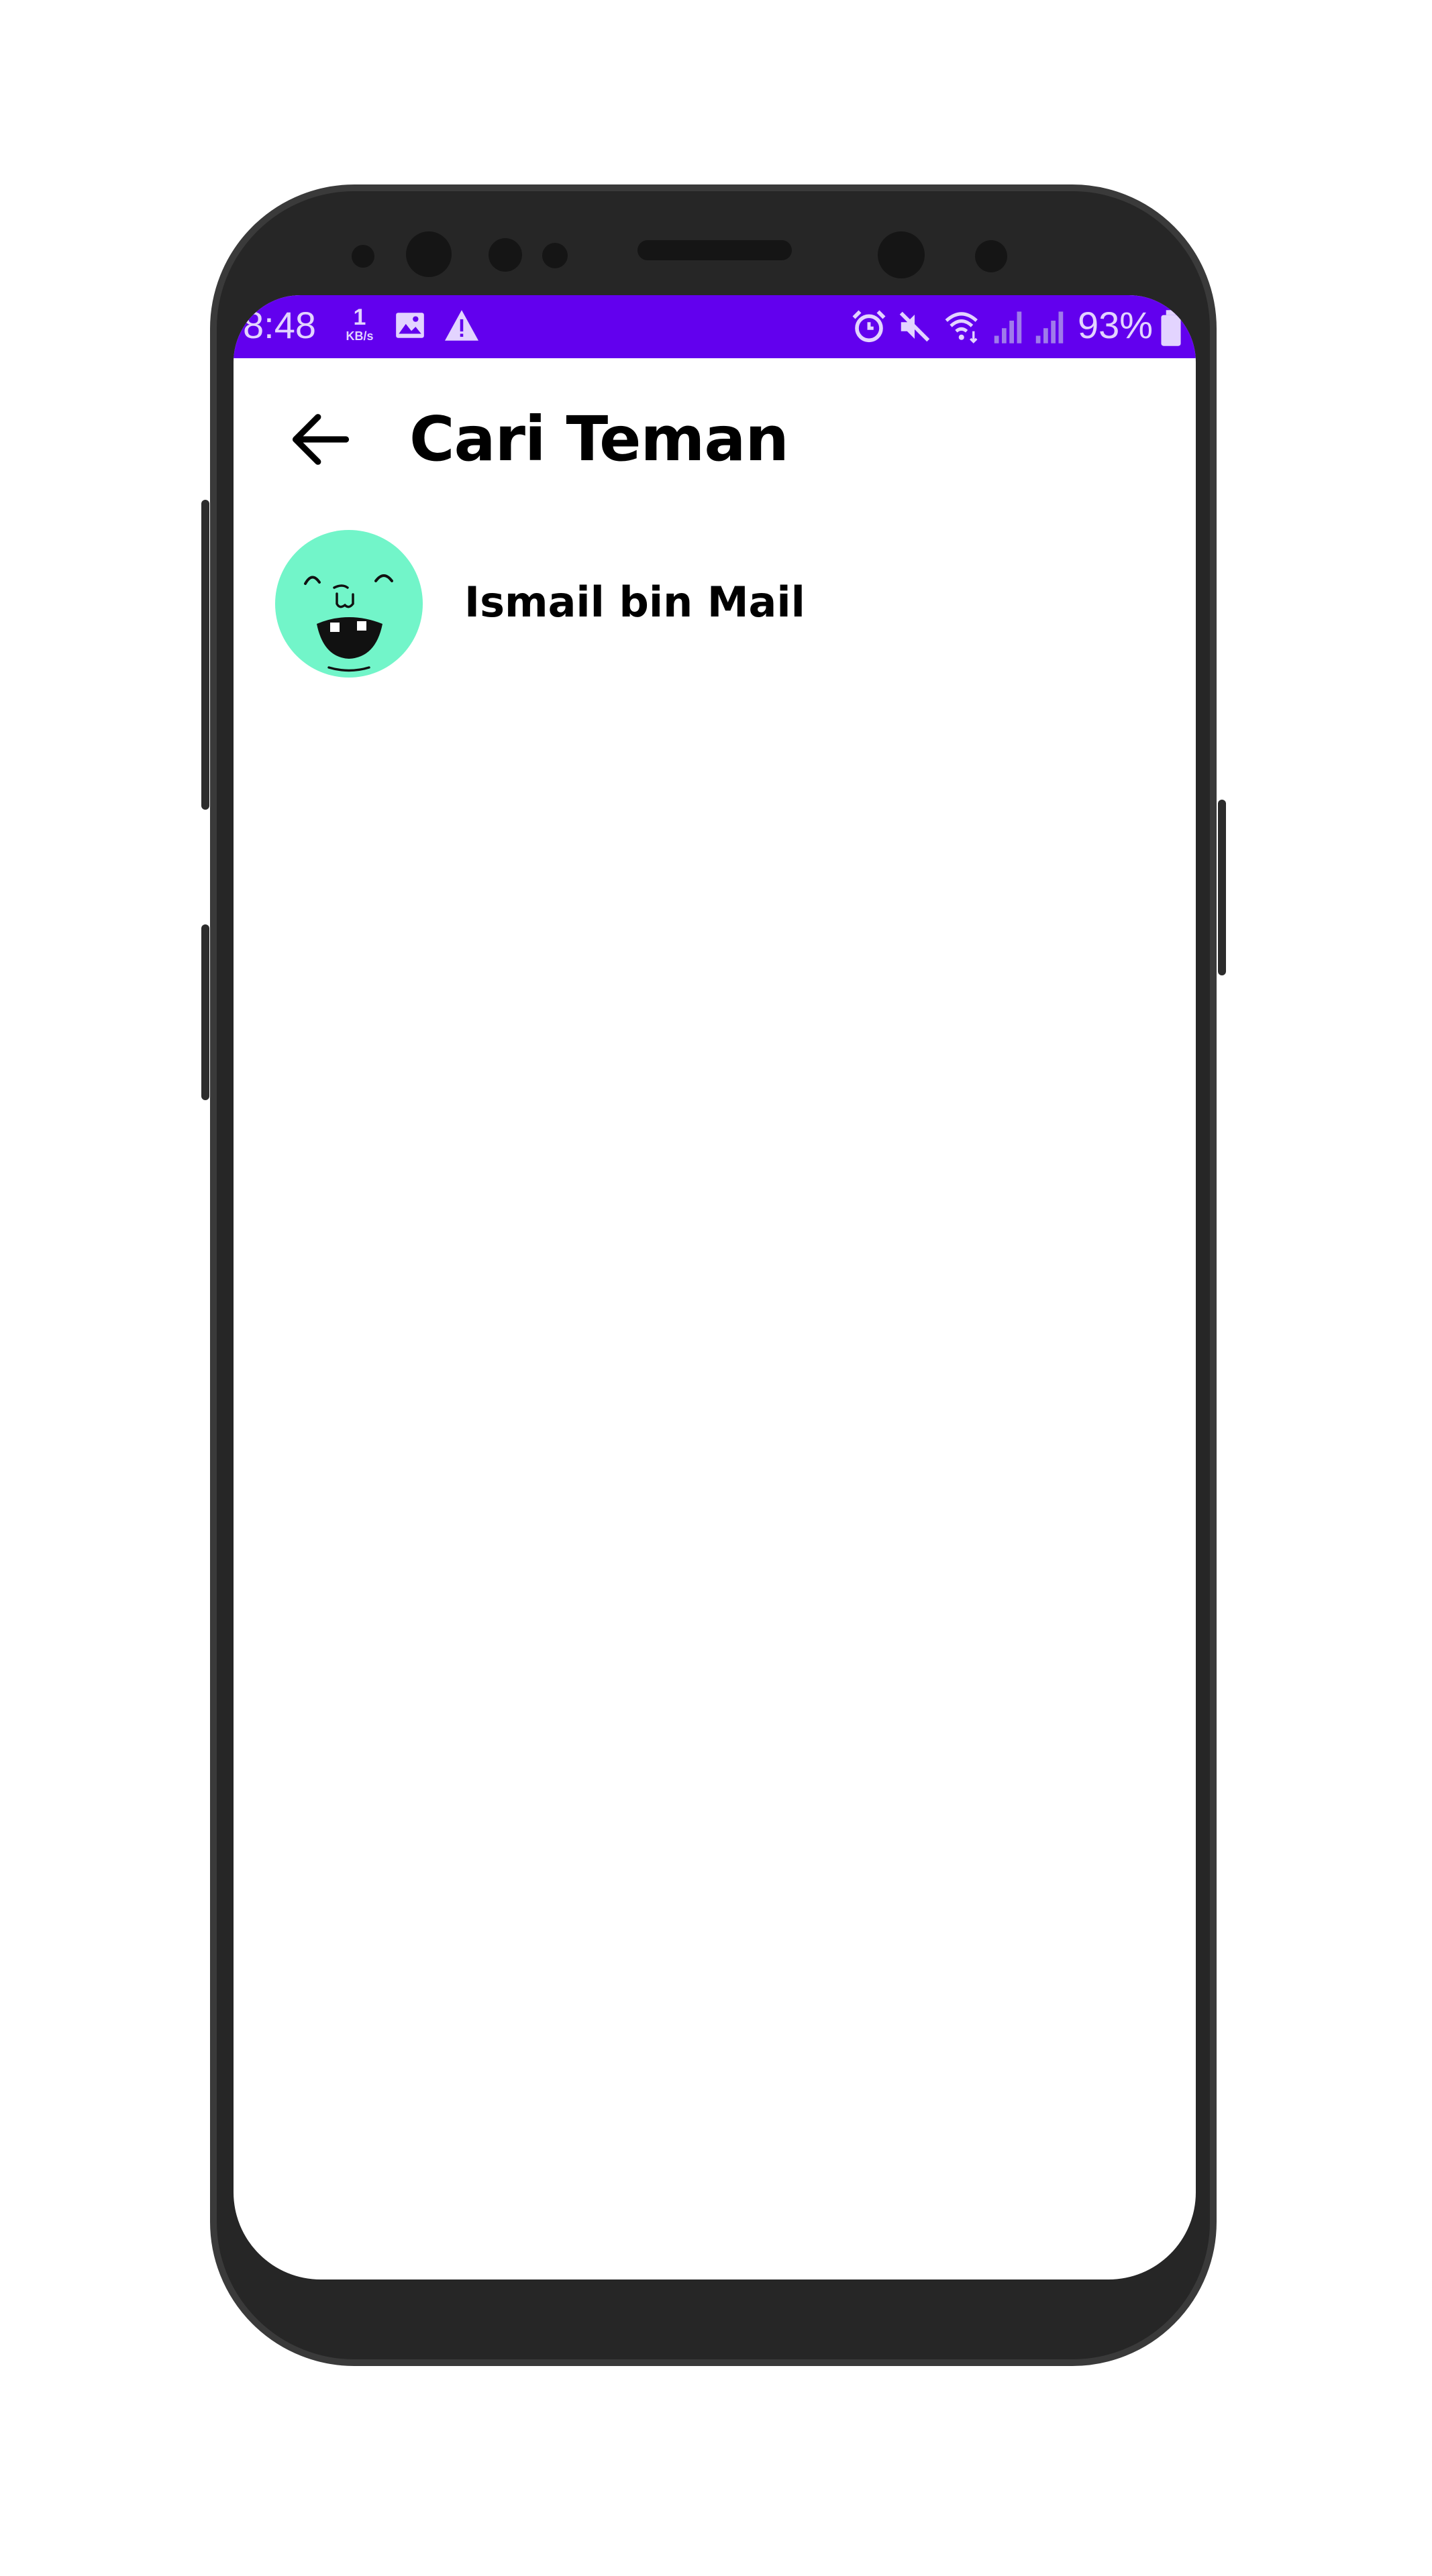 The height and width of the screenshot is (2576, 1432). What do you see at coordinates (634, 602) in the screenshot?
I see `friend-name: Ismail bin Mail` at bounding box center [634, 602].